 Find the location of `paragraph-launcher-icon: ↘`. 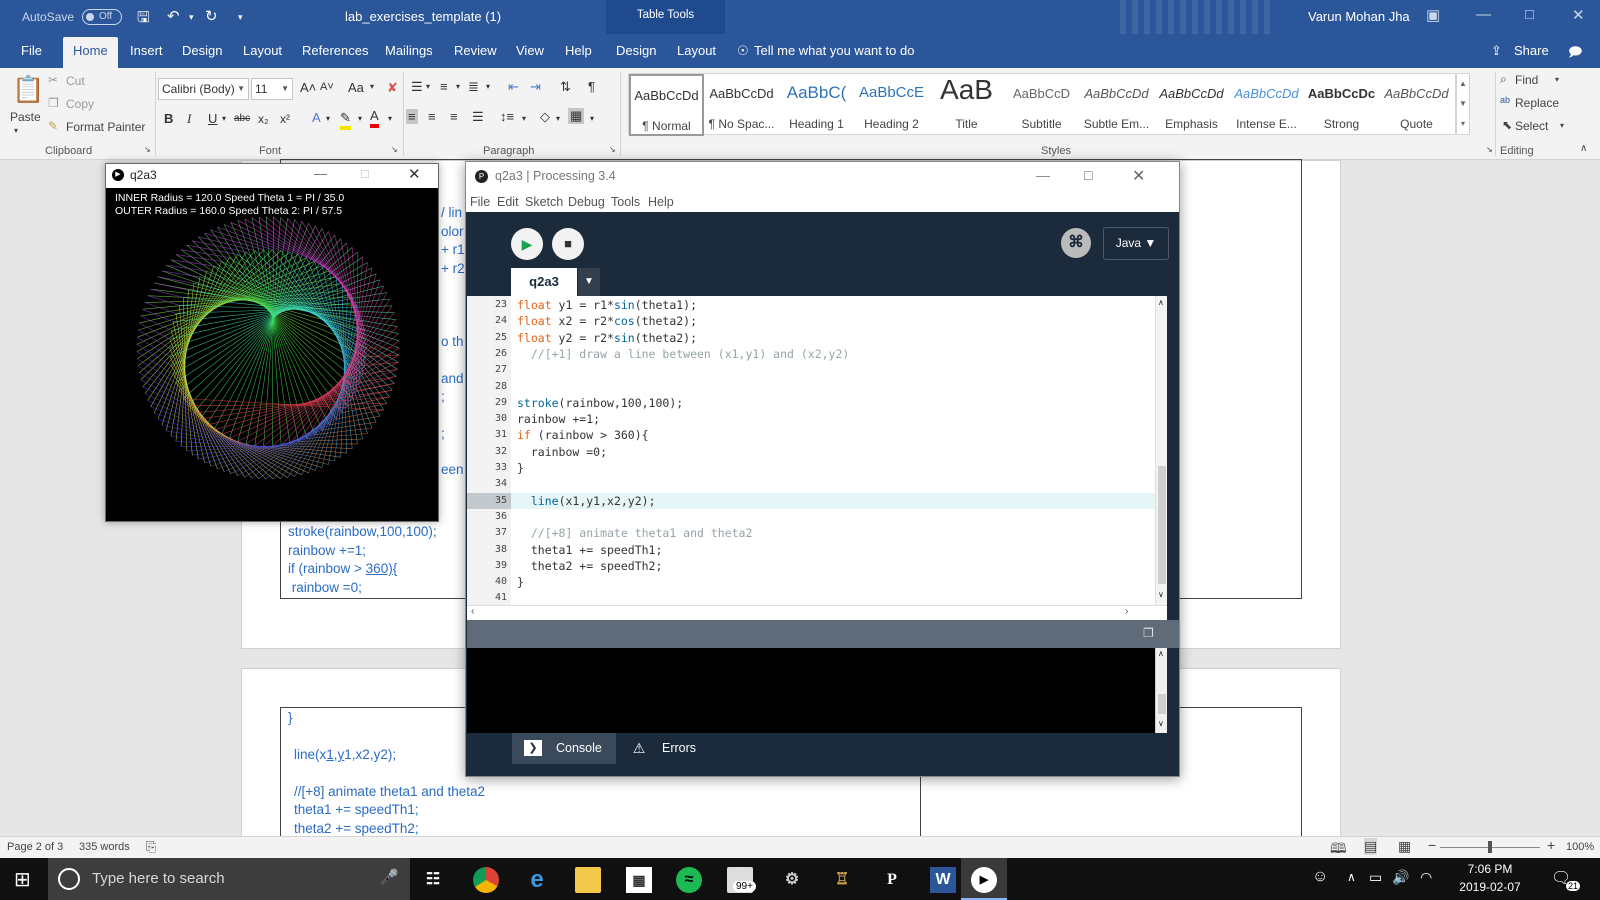

paragraph-launcher-icon: ↘ is located at coordinates (612, 149).